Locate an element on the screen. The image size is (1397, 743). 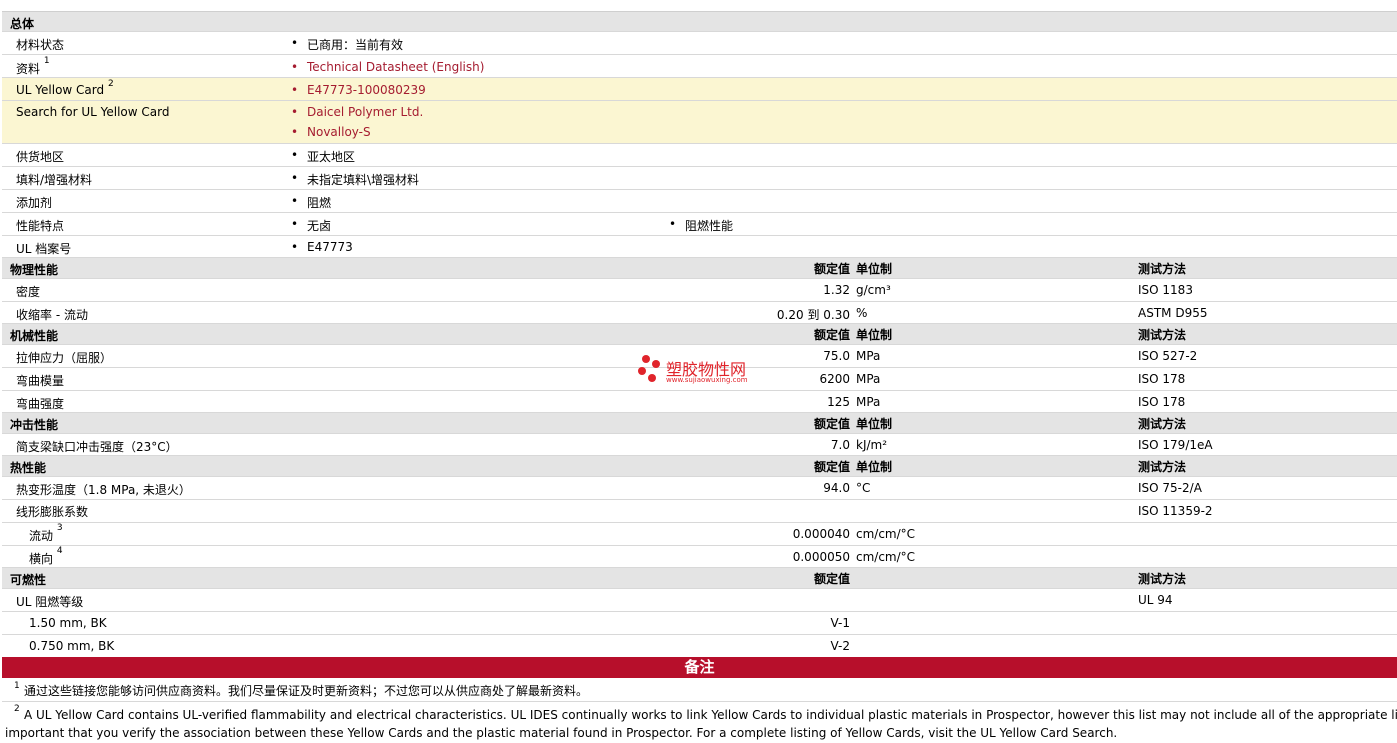
row-label: 添加剂 is located at coordinates (34, 203).